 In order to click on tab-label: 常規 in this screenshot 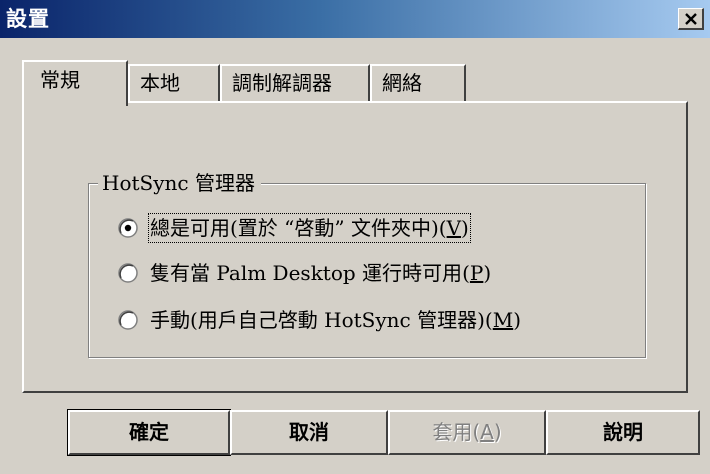, I will do `click(60, 80)`.